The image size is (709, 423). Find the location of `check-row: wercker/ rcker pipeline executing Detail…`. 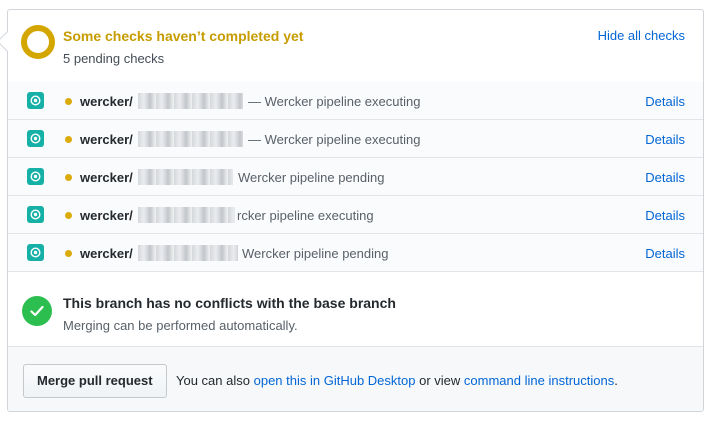

check-row: wercker/ rcker pipeline executing Detail… is located at coordinates (355, 215).